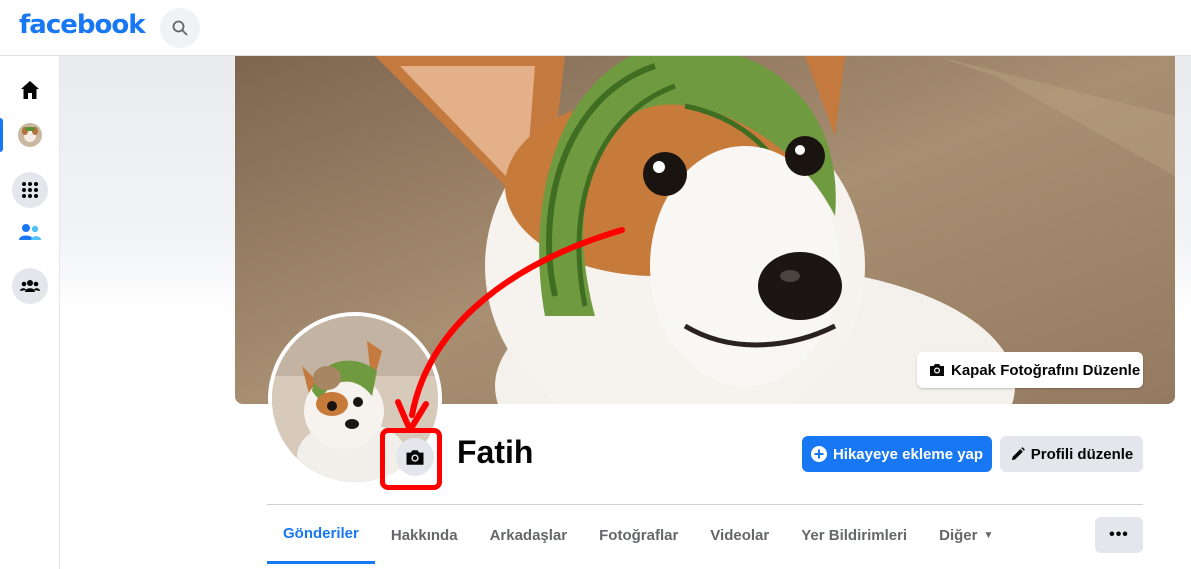 The width and height of the screenshot is (1191, 569). I want to click on edit-profile-button: Profili düzenle, so click(1071, 454).